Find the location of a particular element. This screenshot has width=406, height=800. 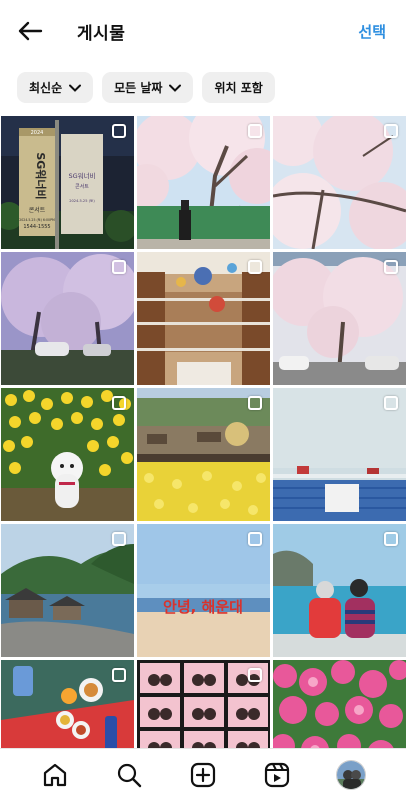

nav-reels is located at coordinates (277, 775).